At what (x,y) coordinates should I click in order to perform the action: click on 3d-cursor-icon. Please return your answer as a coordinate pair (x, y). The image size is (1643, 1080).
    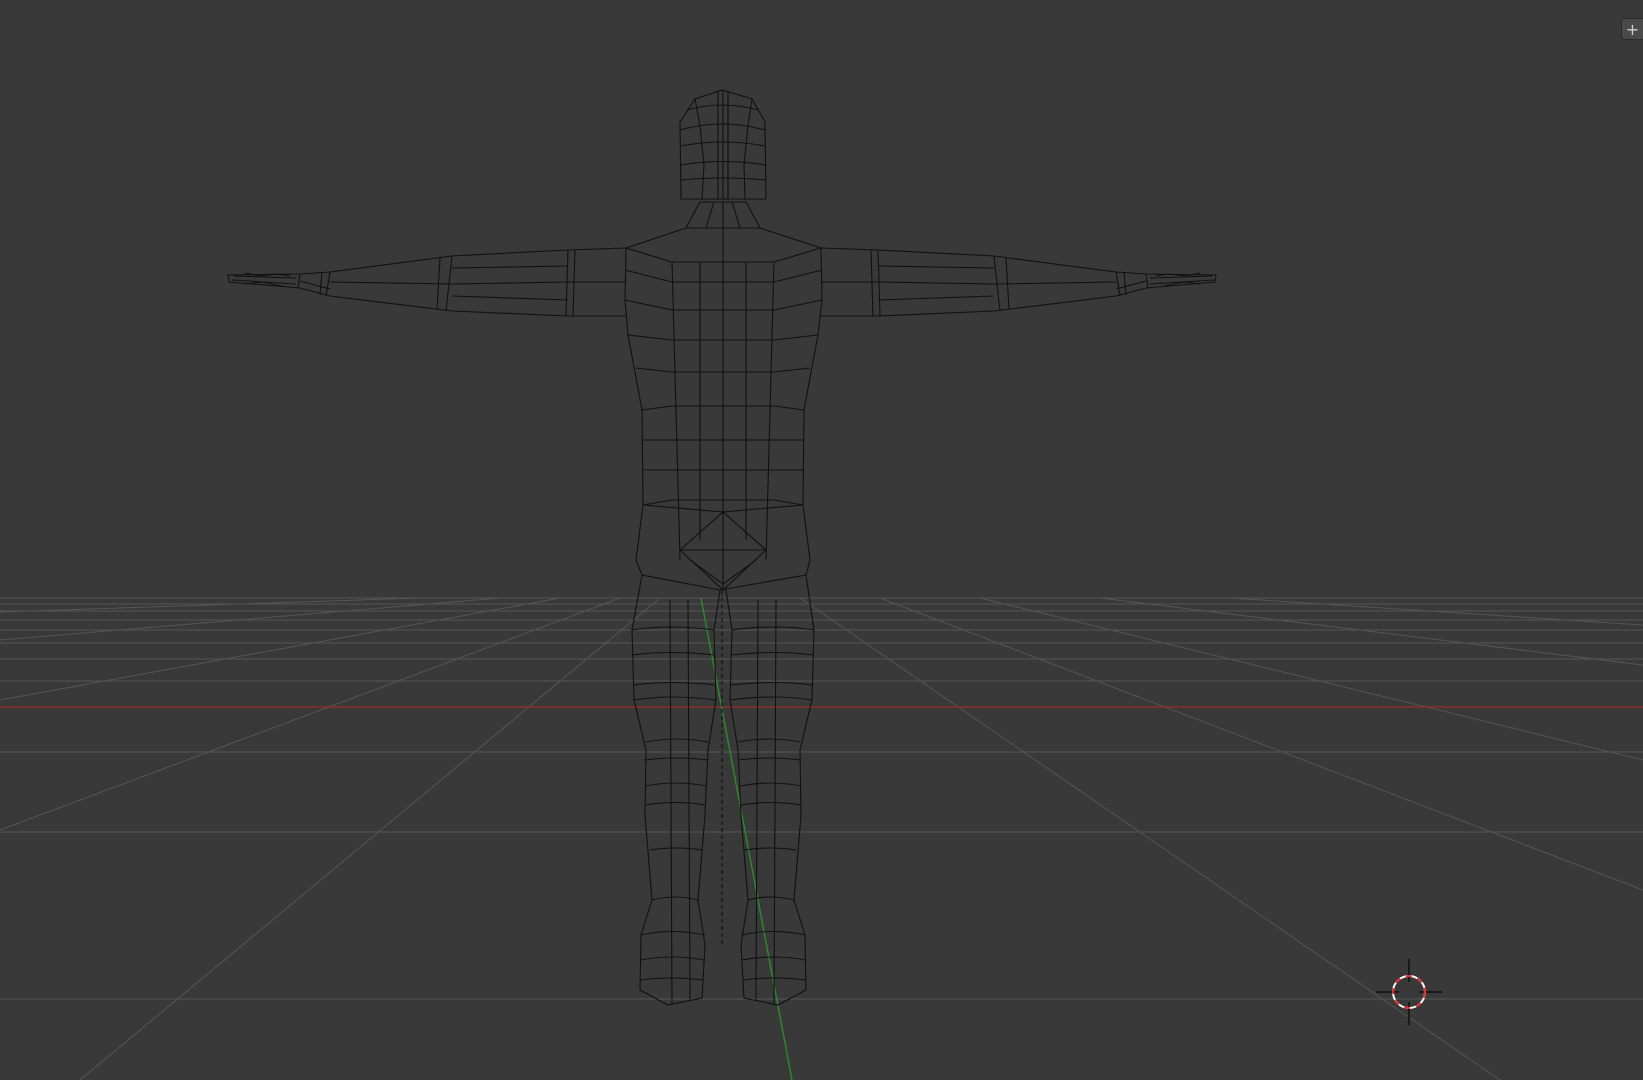
    Looking at the image, I should click on (1409, 992).